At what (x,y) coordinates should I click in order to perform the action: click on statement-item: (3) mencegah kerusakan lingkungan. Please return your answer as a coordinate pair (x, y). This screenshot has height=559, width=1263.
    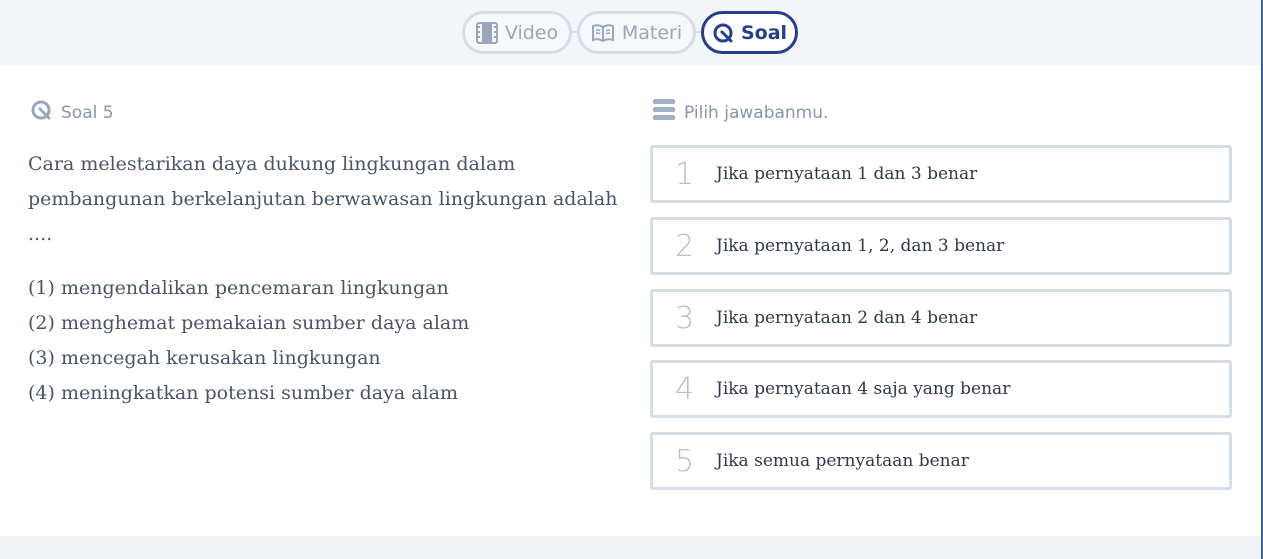
    Looking at the image, I should click on (204, 358).